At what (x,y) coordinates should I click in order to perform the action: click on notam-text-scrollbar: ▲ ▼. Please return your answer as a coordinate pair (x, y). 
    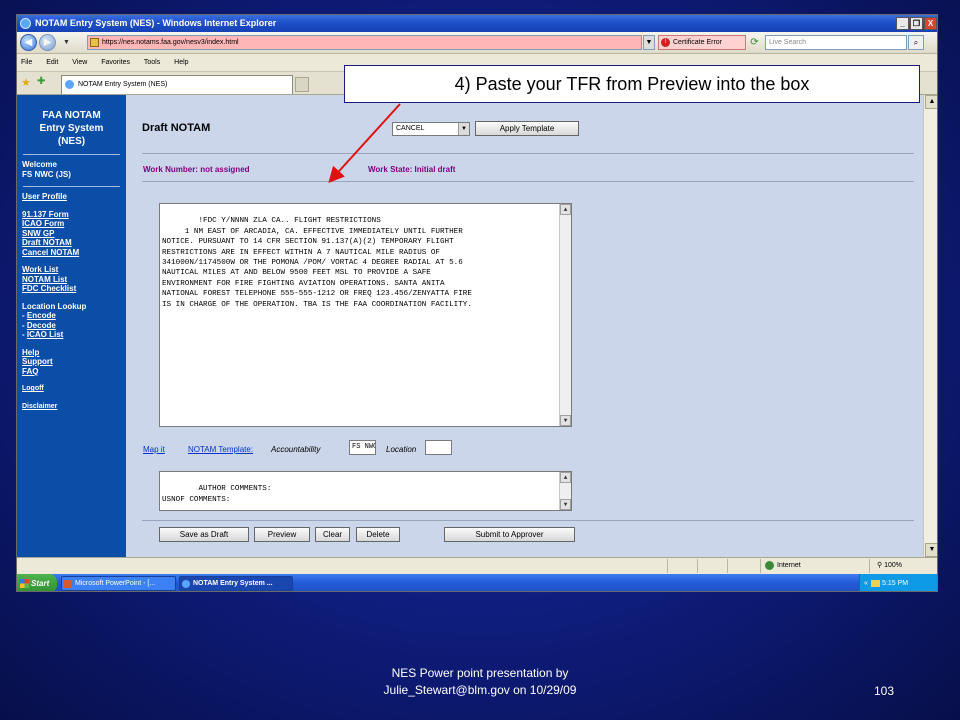
    Looking at the image, I should click on (565, 315).